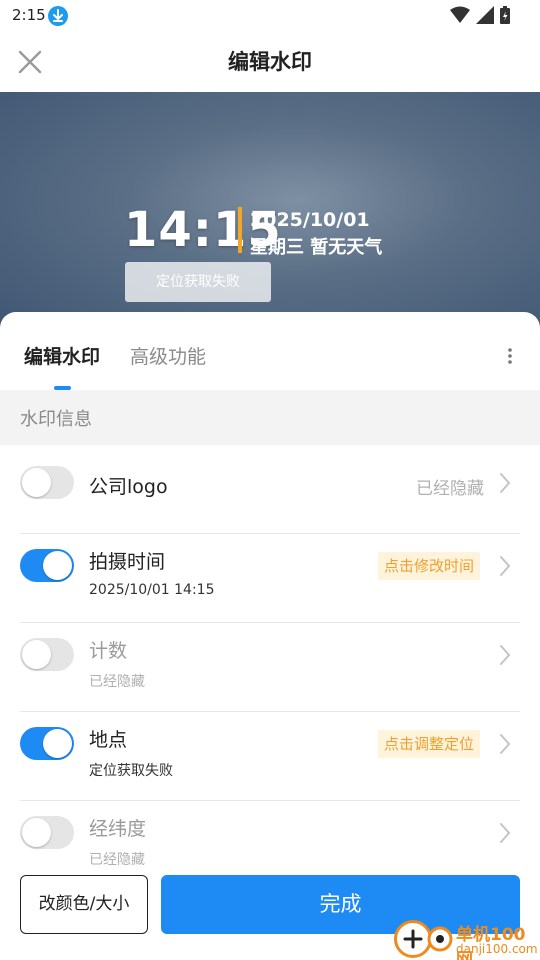 This screenshot has height=960, width=540. I want to click on header: 编辑水印, so click(270, 62).